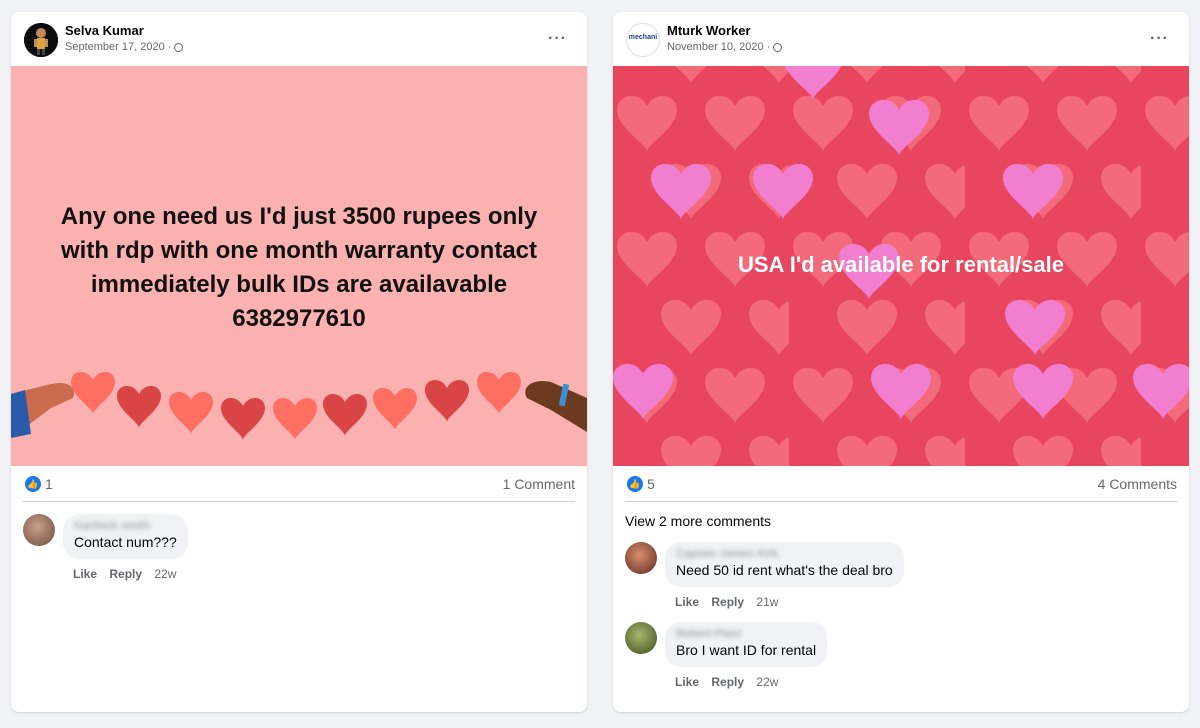 This screenshot has height=728, width=1200. I want to click on author-avatar, so click(41, 40).